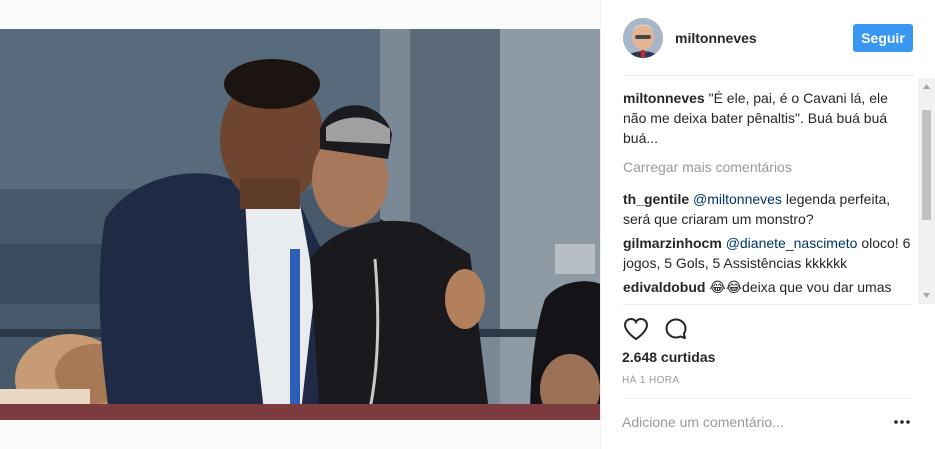 The image size is (935, 449). I want to click on comment-mention: @dianete_nascimeto, so click(792, 243).